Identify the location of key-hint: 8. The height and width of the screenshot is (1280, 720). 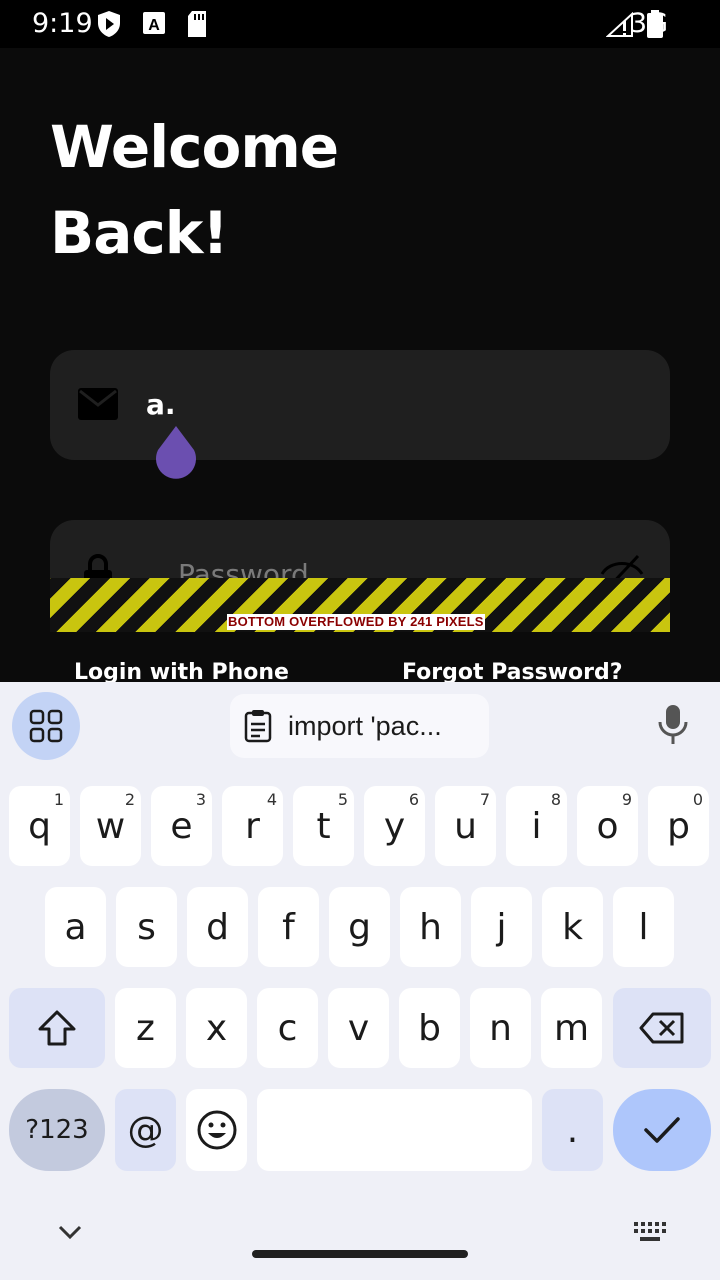
(555, 799).